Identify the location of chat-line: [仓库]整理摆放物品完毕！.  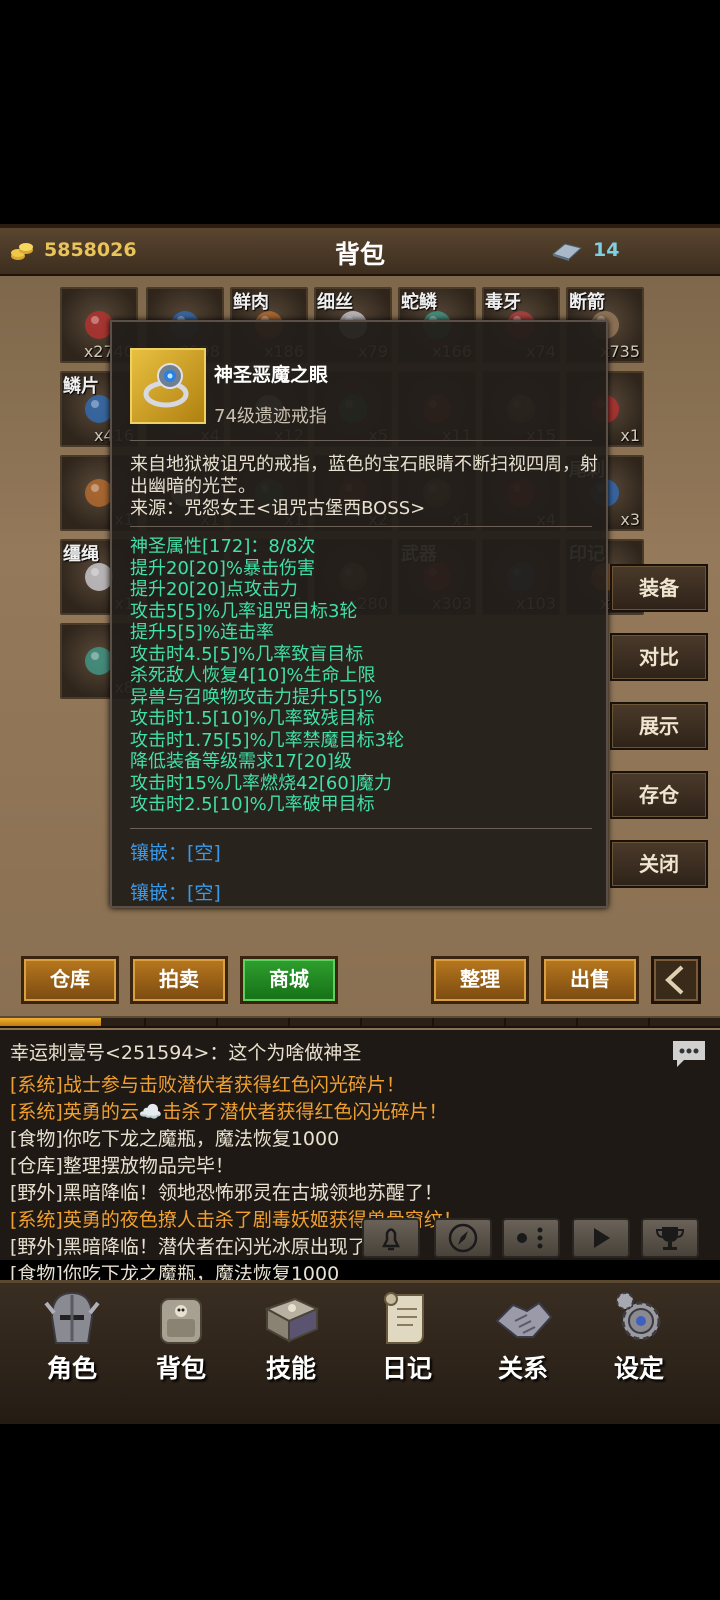
(122, 1166).